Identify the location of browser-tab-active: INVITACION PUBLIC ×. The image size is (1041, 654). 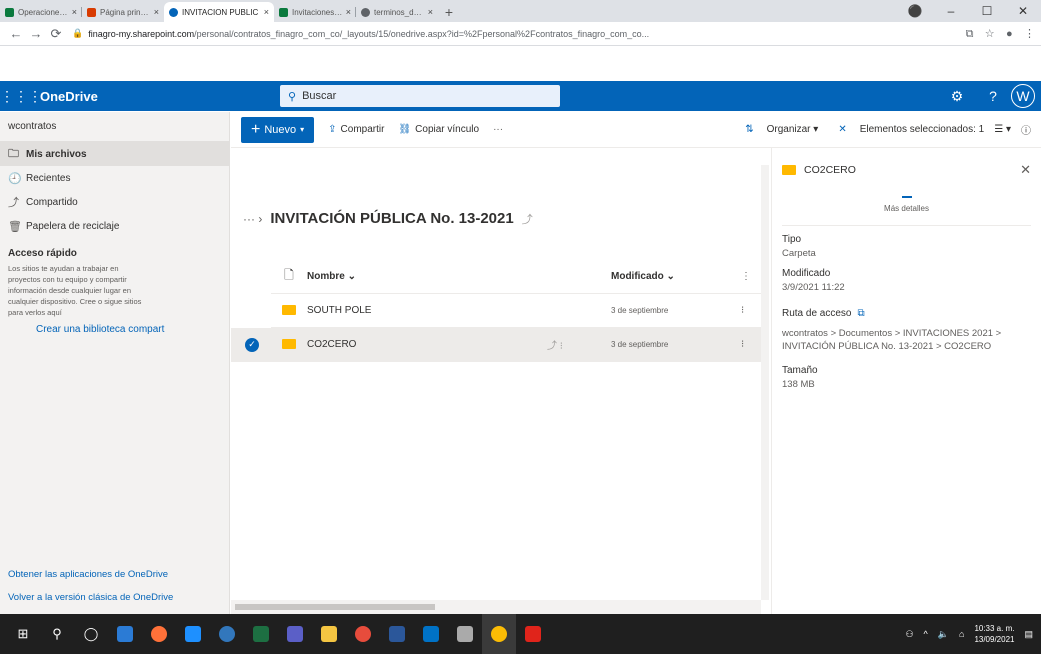
(219, 12).